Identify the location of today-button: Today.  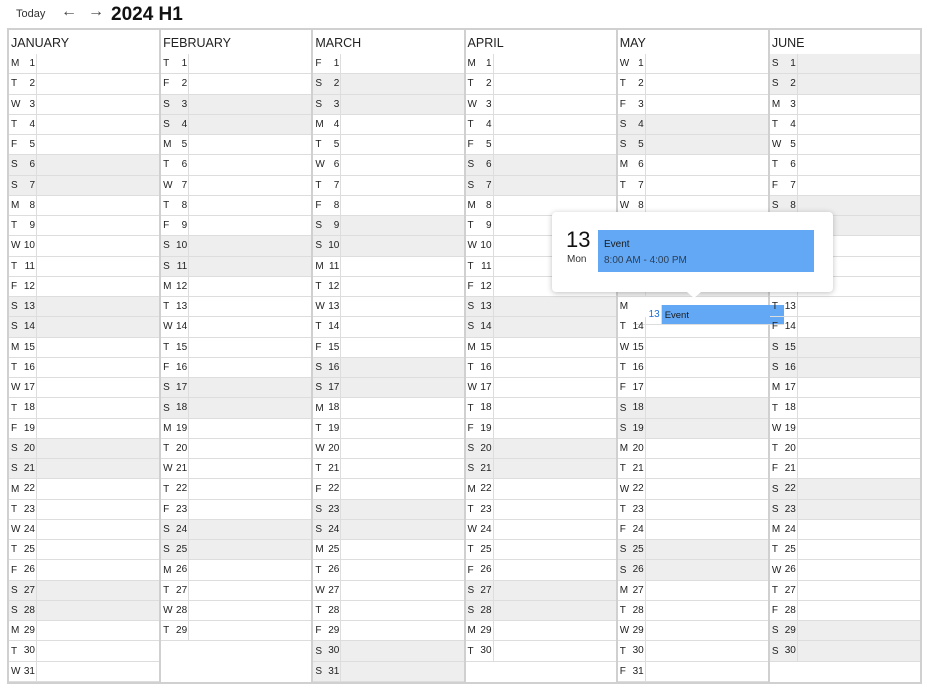
(30, 14).